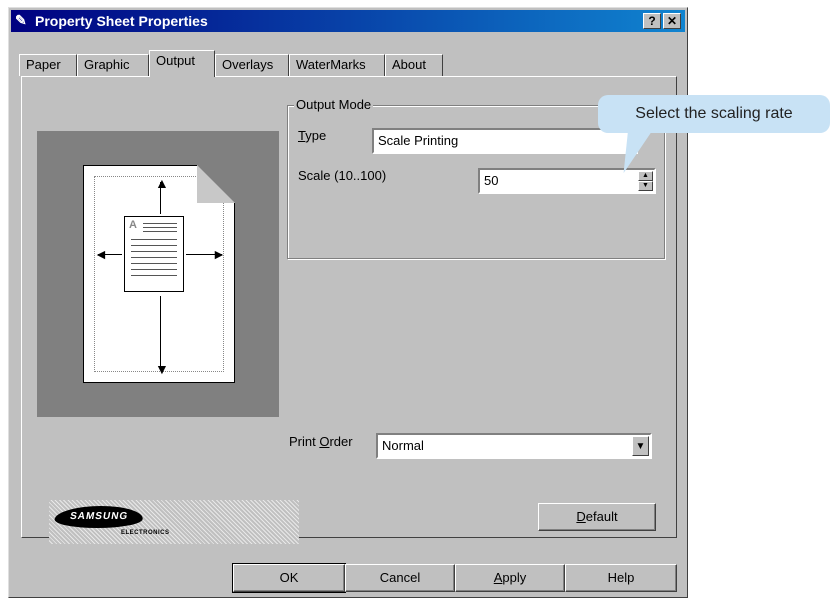 The image size is (831, 601). I want to click on samsung-sub: ELECTRONICS, so click(145, 533).